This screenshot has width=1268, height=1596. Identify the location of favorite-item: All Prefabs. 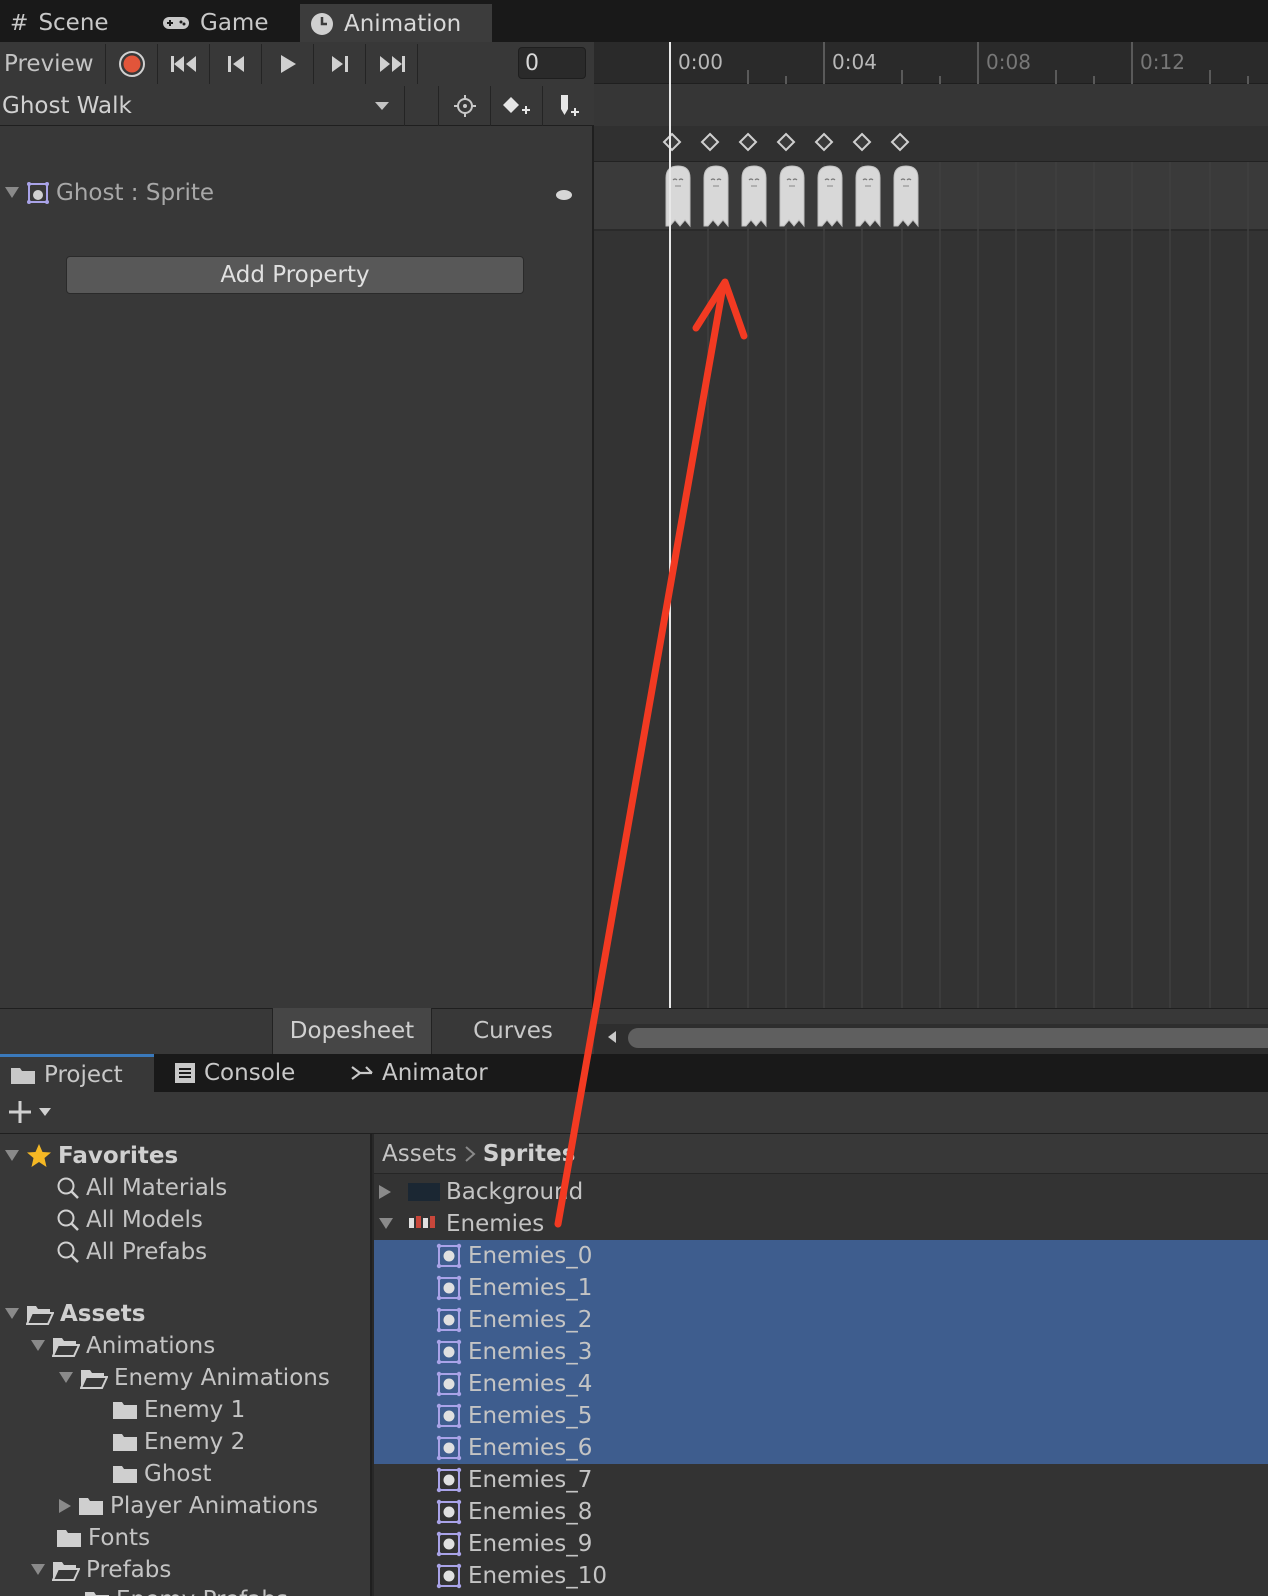
(131, 1252).